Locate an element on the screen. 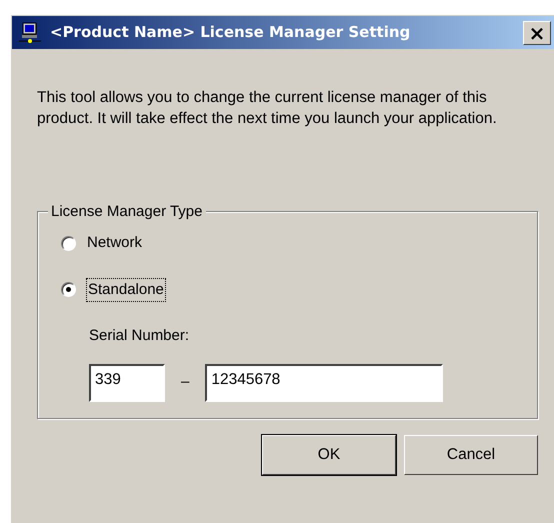 The height and width of the screenshot is (523, 554). dialog-button: Cancel is located at coordinates (471, 454).